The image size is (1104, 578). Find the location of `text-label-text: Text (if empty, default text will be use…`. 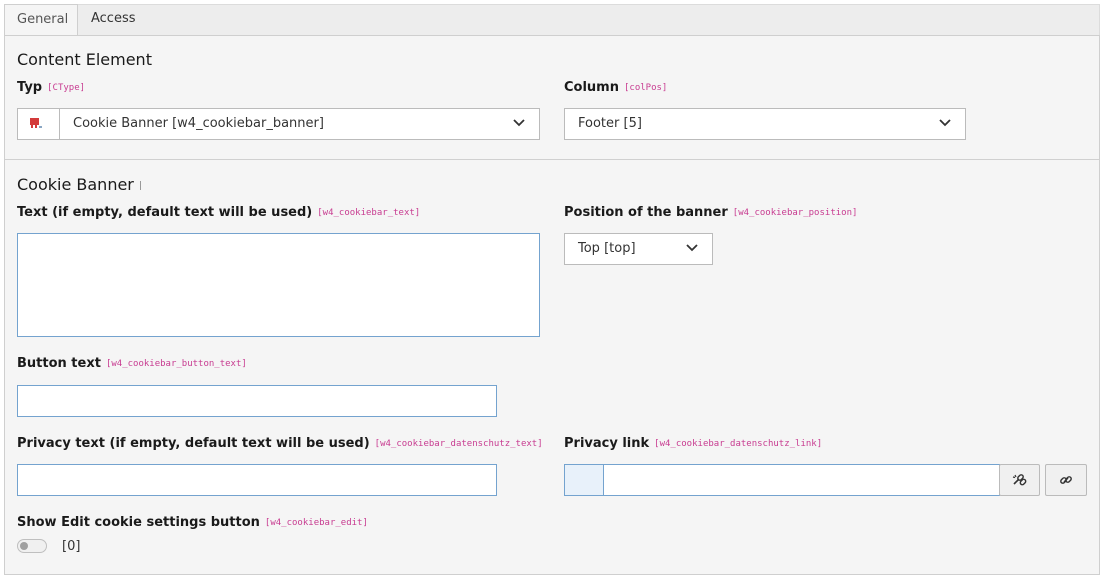

text-label-text: Text (if empty, default text will be use… is located at coordinates (165, 212).